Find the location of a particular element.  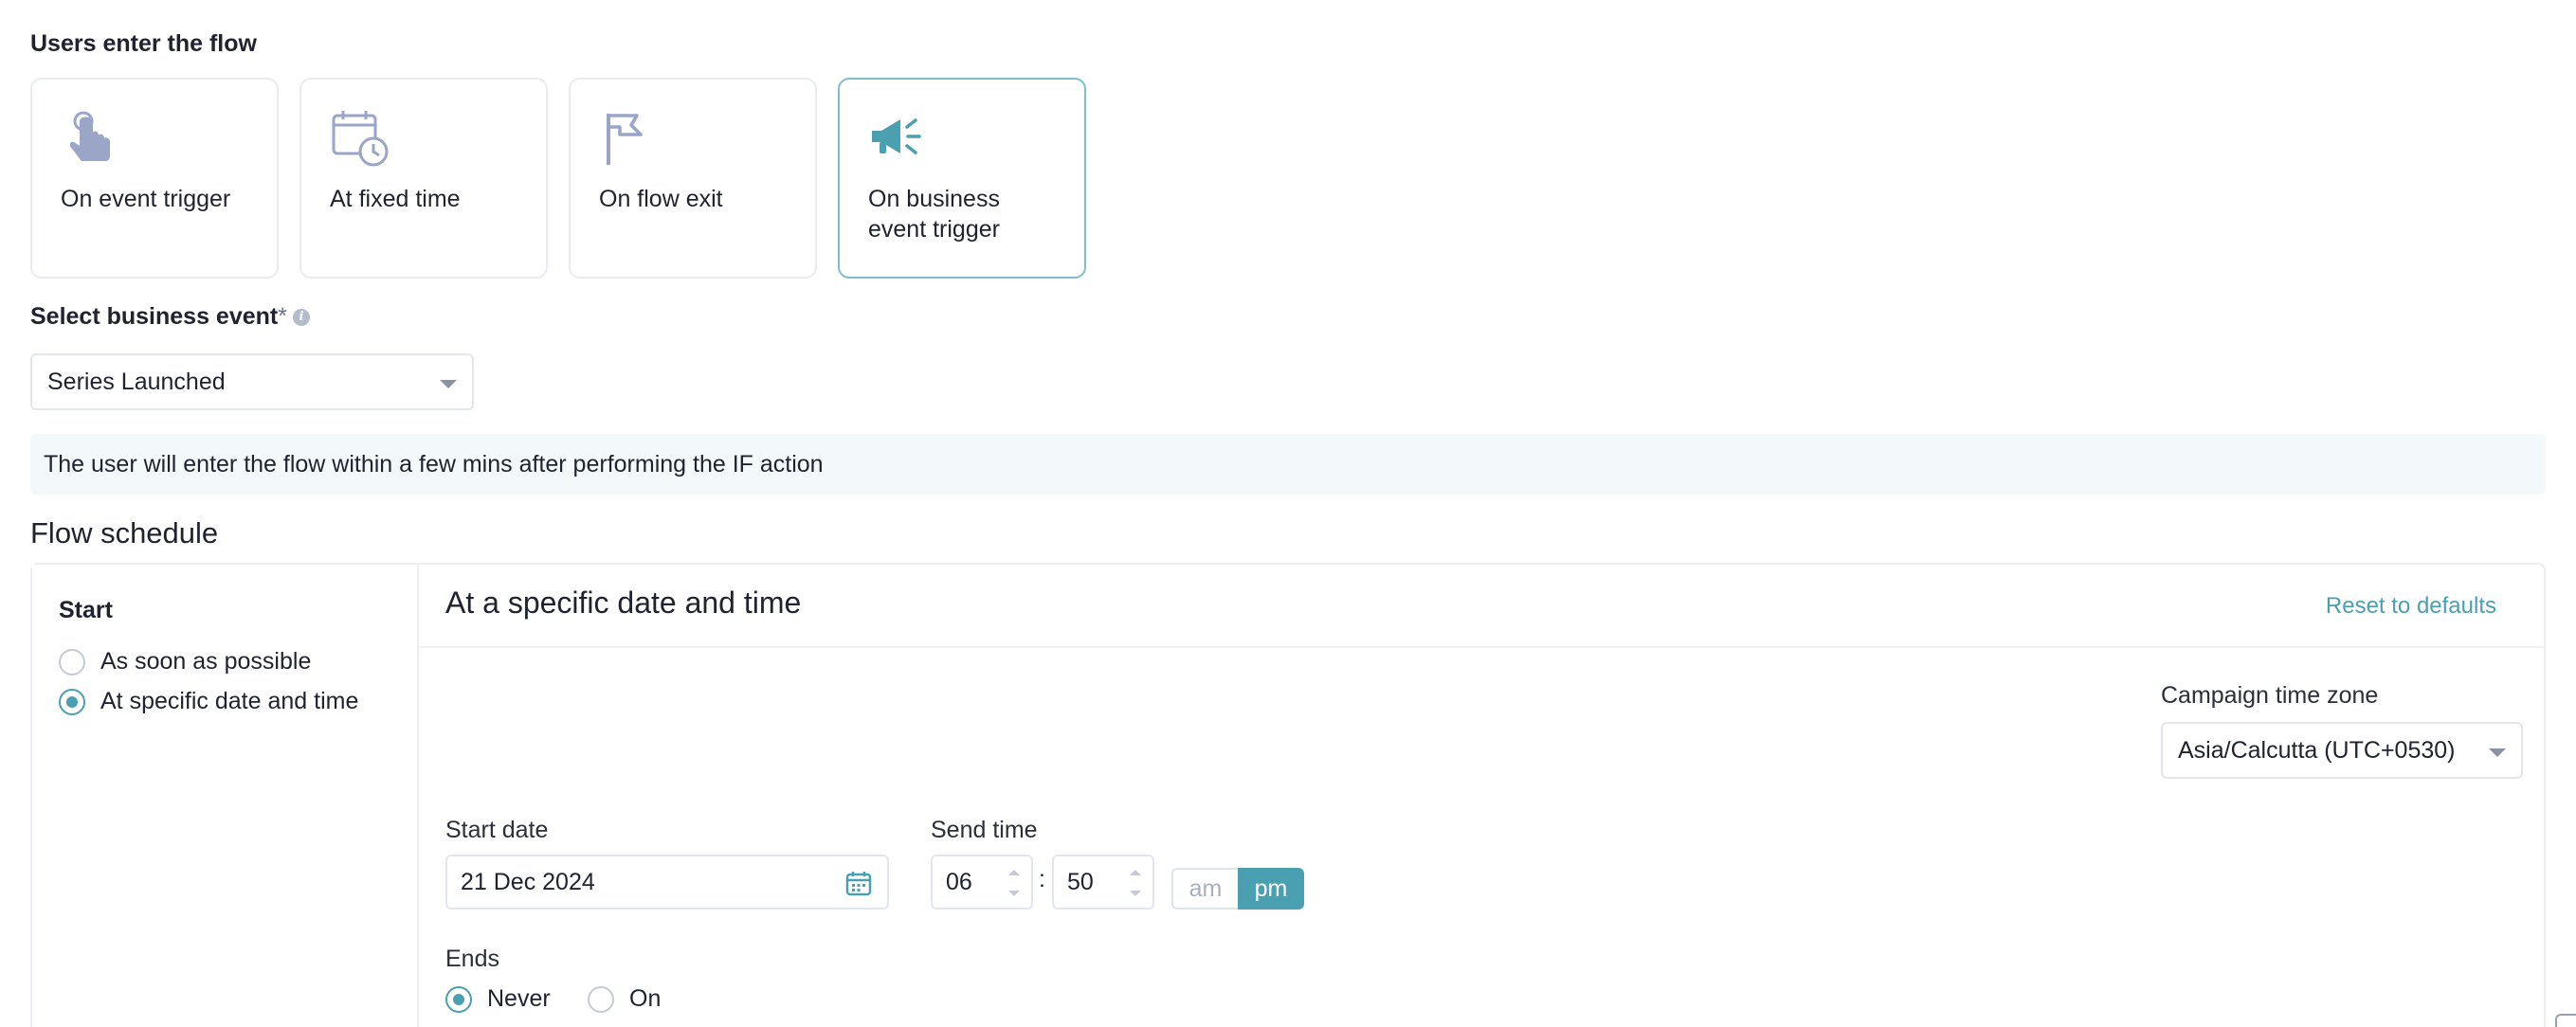

business-event-label: Select business event* i is located at coordinates (170, 317).